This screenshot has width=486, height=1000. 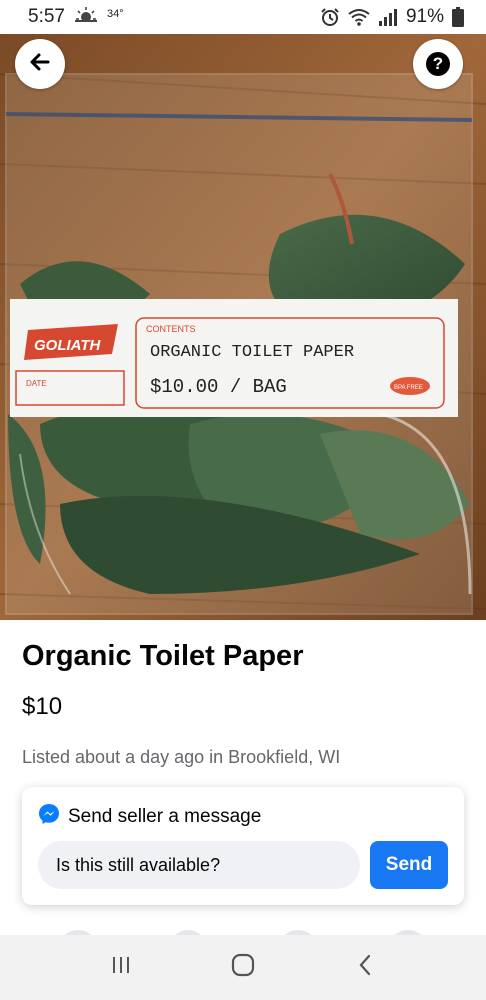 What do you see at coordinates (424, 16) in the screenshot?
I see `battery-percent: 91%` at bounding box center [424, 16].